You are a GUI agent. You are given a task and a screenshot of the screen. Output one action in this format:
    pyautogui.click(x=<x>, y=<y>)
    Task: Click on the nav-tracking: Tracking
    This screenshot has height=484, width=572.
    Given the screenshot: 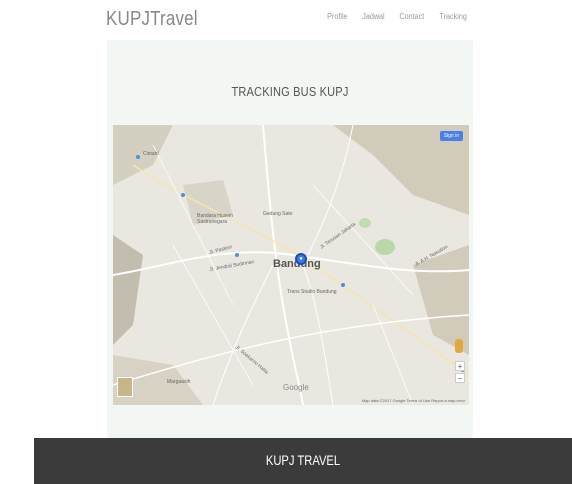 What is the action you would take?
    pyautogui.click(x=452, y=16)
    